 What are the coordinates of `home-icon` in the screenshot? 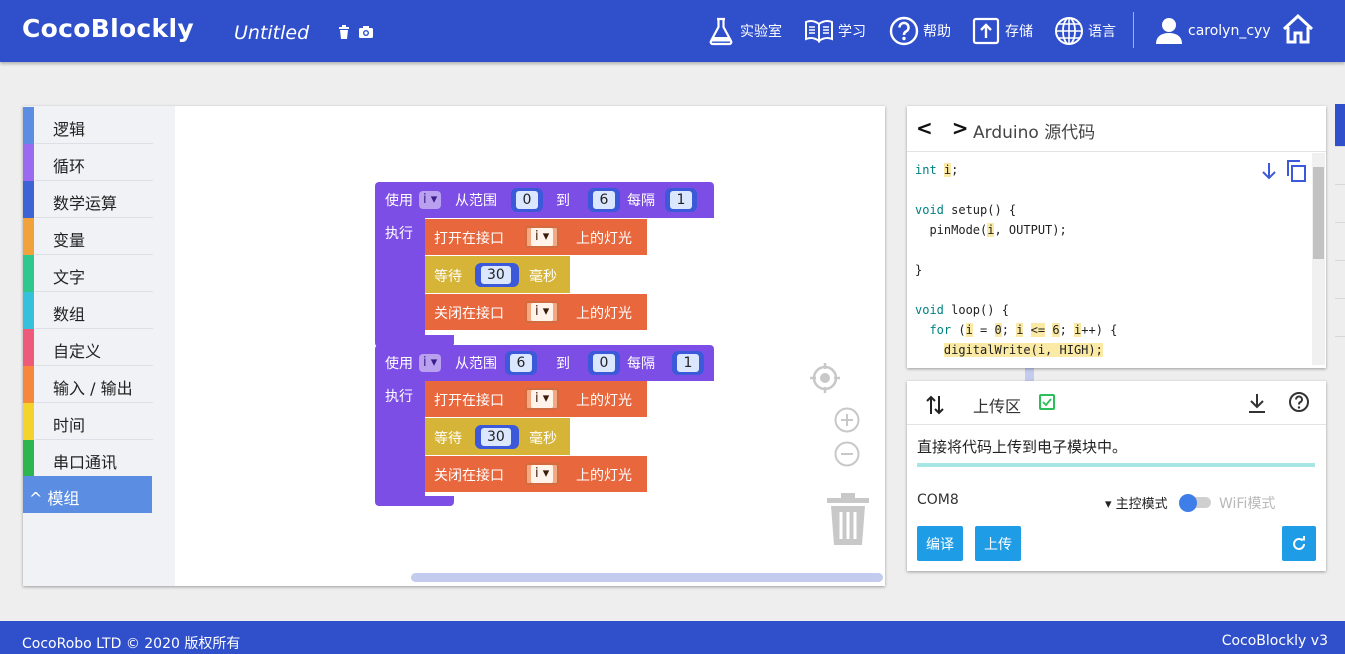 It's located at (1298, 29).